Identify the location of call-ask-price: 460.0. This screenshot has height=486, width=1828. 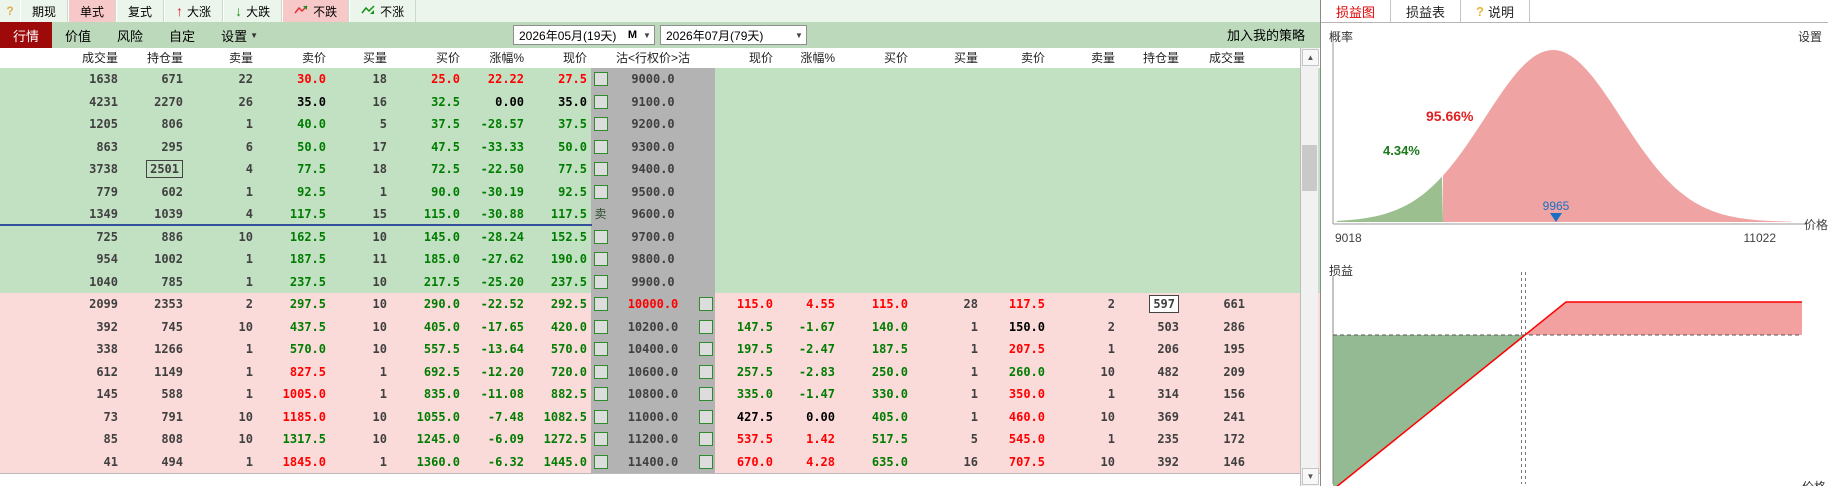
(1026, 416).